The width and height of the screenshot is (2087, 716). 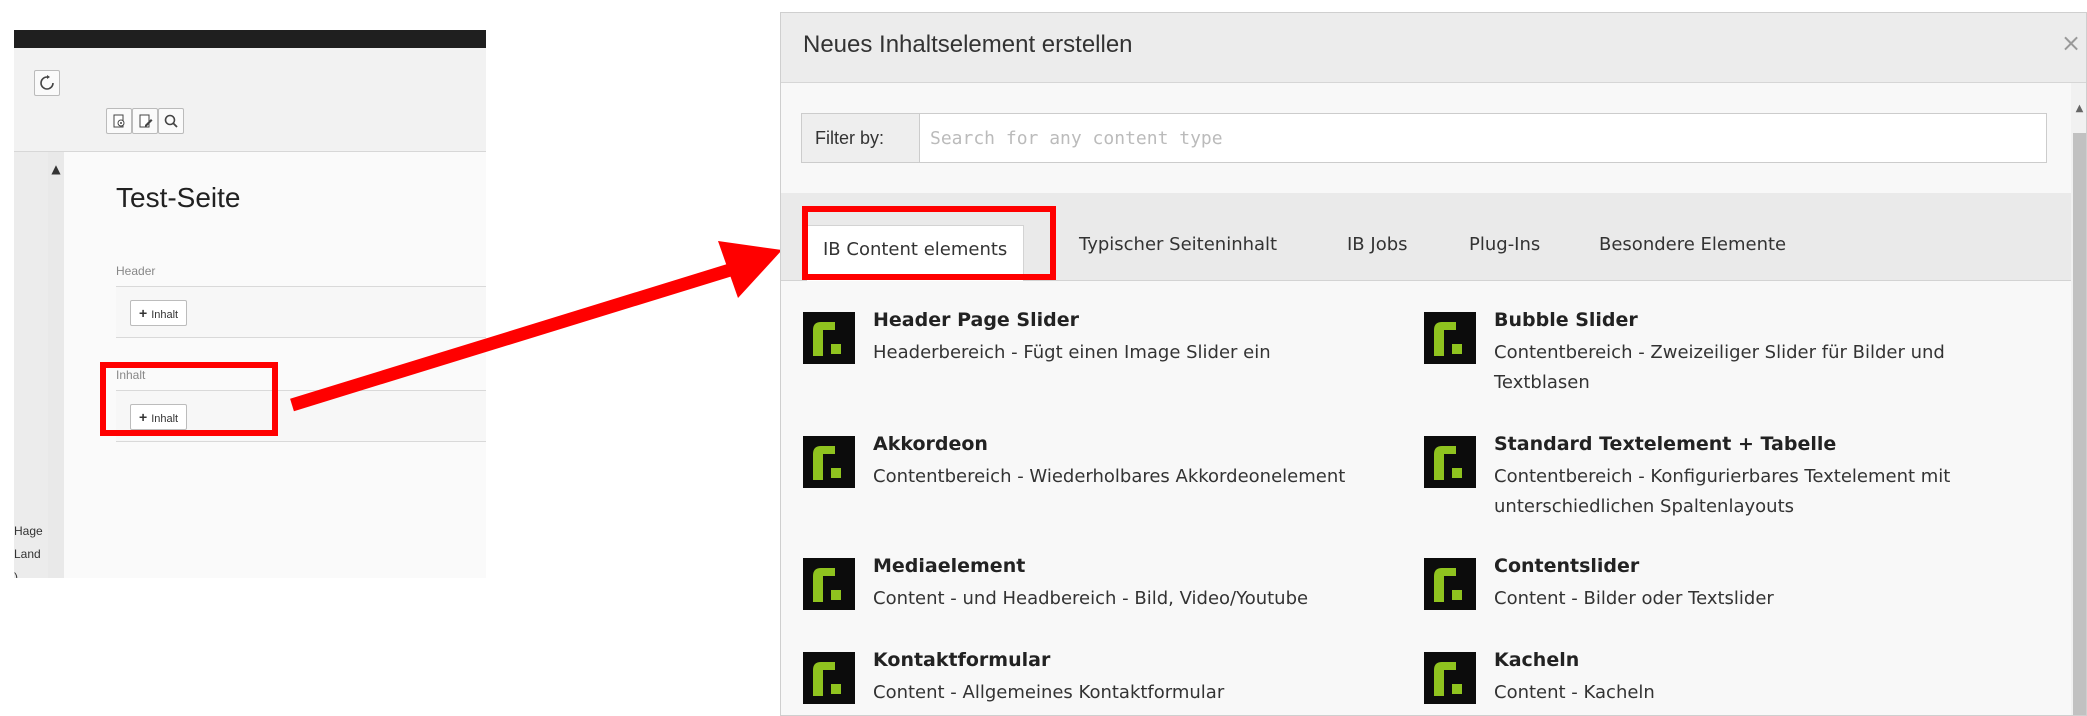 What do you see at coordinates (1692, 251) in the screenshot?
I see `tab-besondere-elemente: Besondere Elemente` at bounding box center [1692, 251].